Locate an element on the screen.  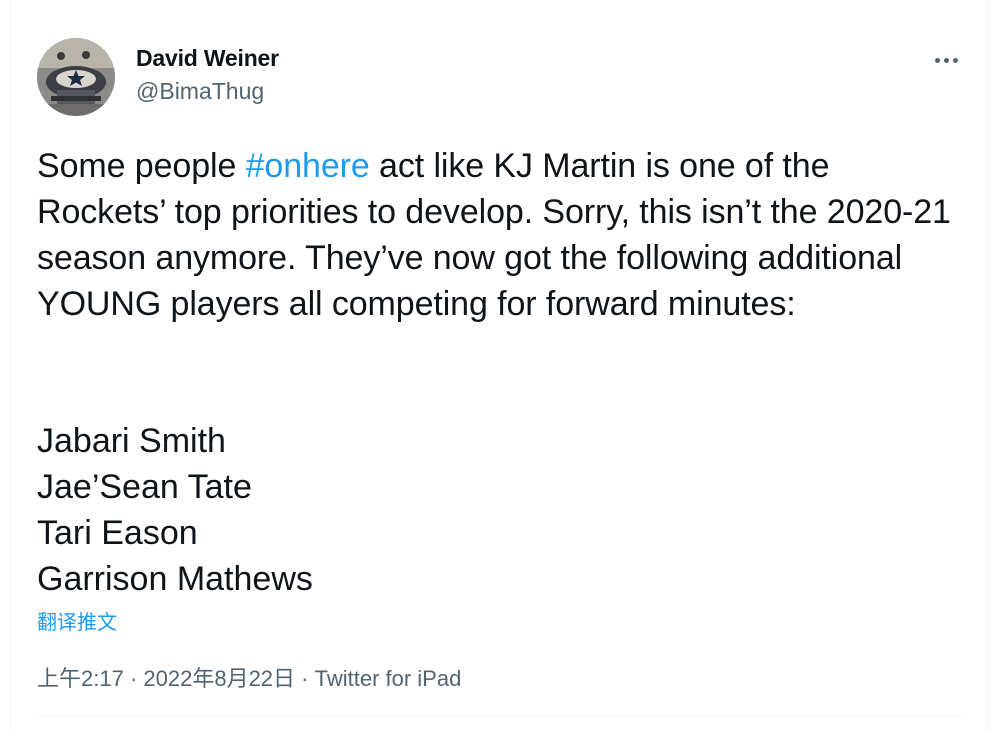
tweet-text-part: Some people is located at coordinates (141, 166).